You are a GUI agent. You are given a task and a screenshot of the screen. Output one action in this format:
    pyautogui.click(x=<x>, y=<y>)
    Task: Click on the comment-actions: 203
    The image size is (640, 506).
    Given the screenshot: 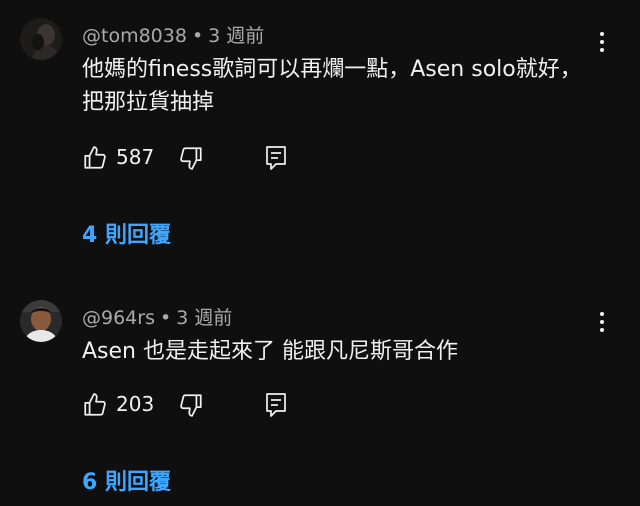 What is the action you would take?
    pyautogui.click(x=202, y=405)
    